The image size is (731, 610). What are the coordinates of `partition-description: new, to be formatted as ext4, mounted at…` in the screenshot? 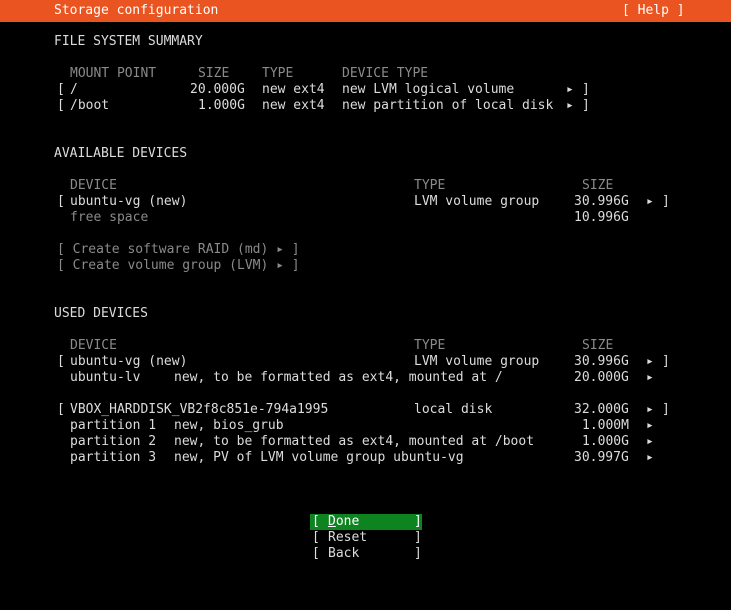 It's located at (354, 441).